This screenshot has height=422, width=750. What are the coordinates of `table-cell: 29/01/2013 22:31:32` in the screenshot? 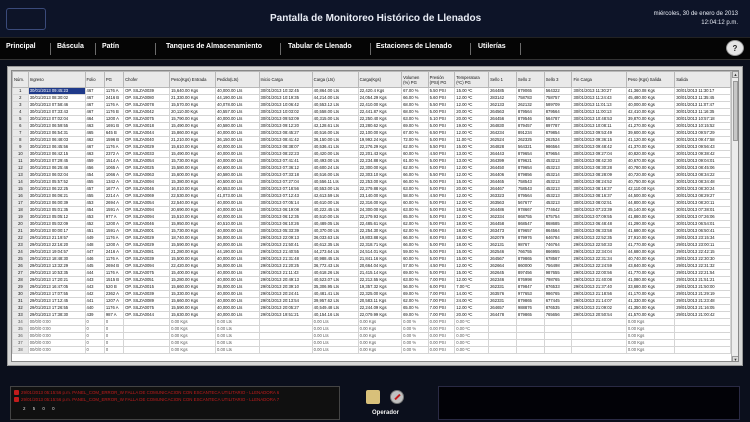 It's located at (702, 266).